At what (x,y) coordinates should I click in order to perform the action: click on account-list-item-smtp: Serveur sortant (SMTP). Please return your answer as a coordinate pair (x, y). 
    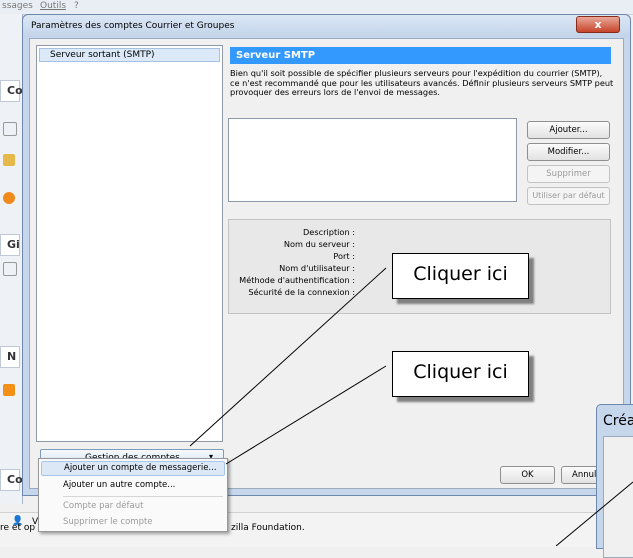
    Looking at the image, I should click on (129, 55).